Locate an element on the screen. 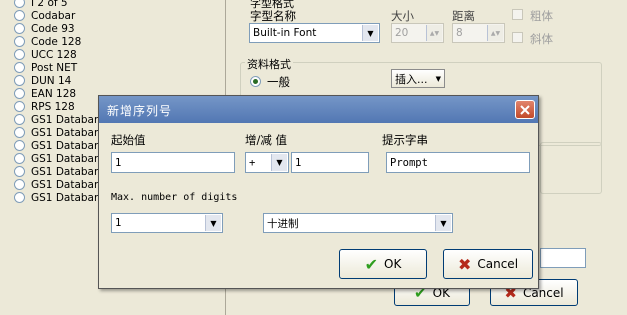 The width and height of the screenshot is (627, 315). close-icon is located at coordinates (525, 109).